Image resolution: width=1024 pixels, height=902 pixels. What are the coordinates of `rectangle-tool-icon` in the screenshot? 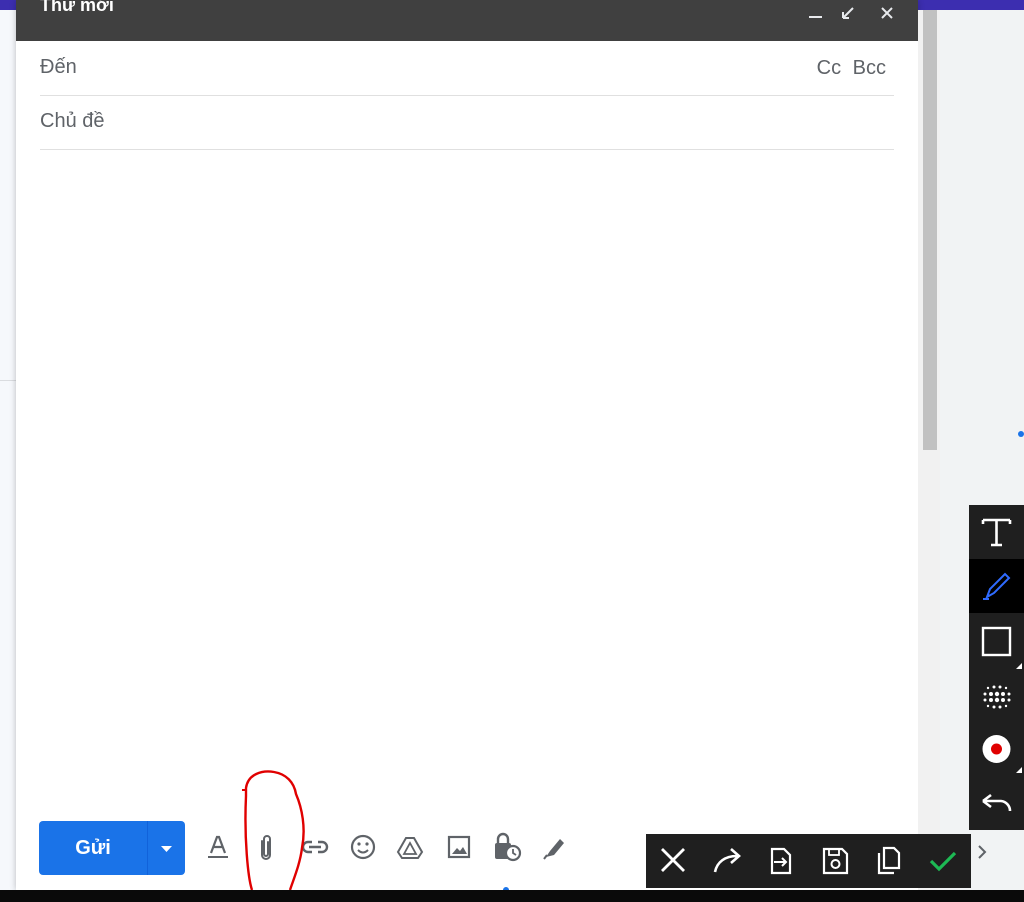 It's located at (1001, 647).